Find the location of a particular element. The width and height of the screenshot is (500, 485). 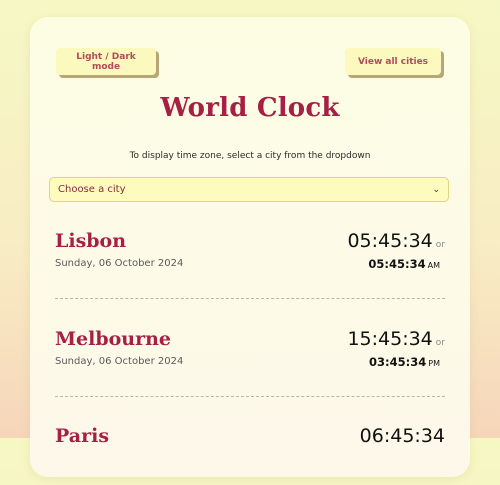

city-row-paris: Paris 06:45:34 is located at coordinates (250, 455).